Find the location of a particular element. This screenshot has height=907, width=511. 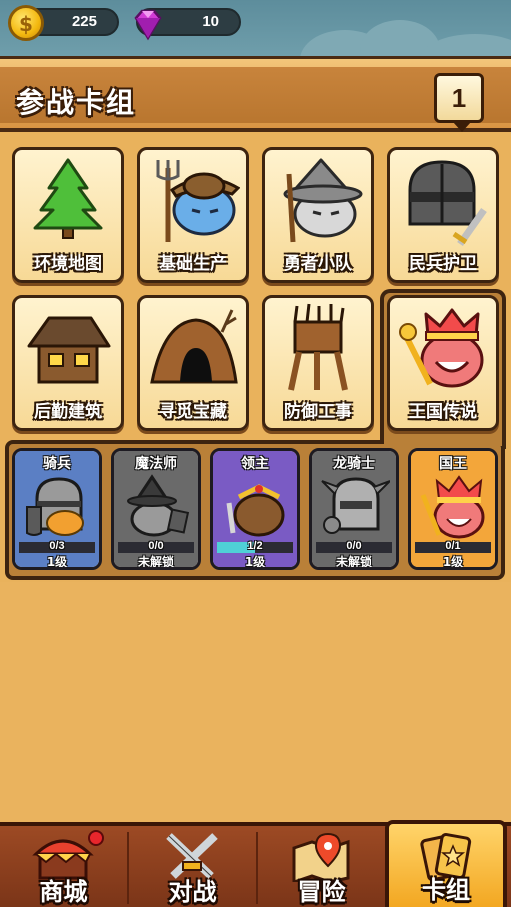

cavalry-knight-icon is located at coordinates (55, 506).